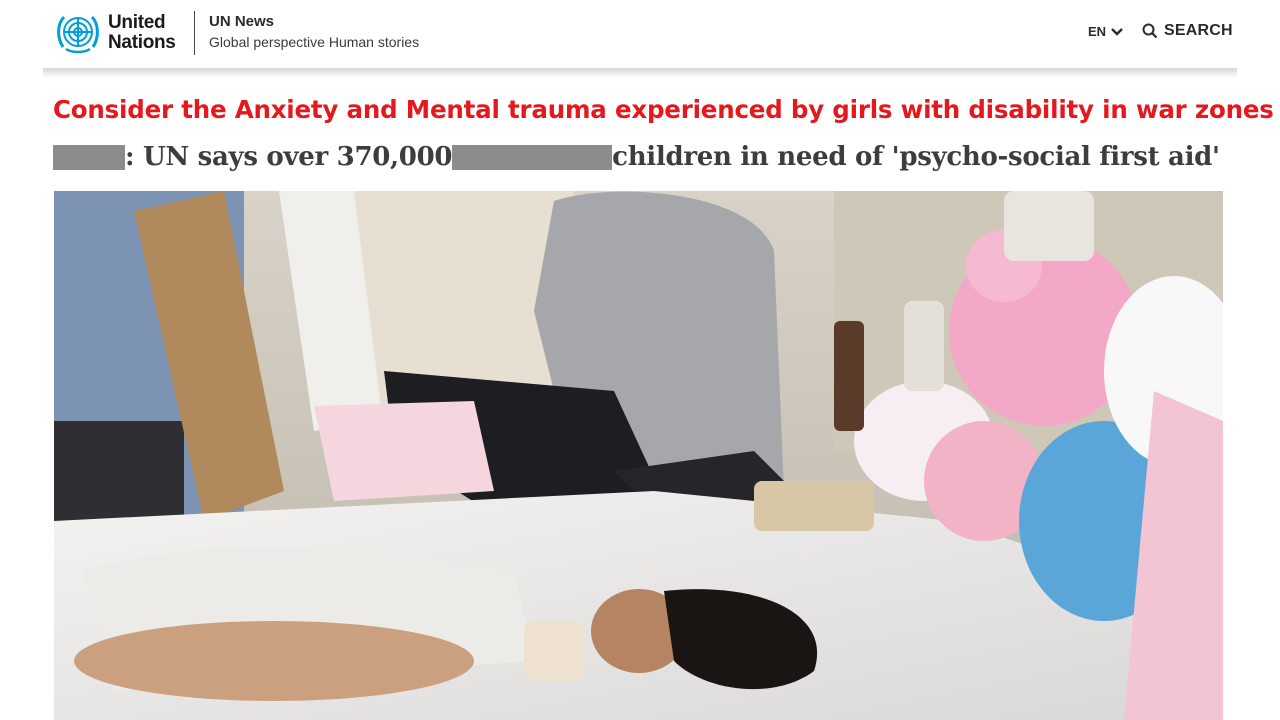  What do you see at coordinates (314, 42) in the screenshot?
I see `site-tagline: Global perspective Human stories` at bounding box center [314, 42].